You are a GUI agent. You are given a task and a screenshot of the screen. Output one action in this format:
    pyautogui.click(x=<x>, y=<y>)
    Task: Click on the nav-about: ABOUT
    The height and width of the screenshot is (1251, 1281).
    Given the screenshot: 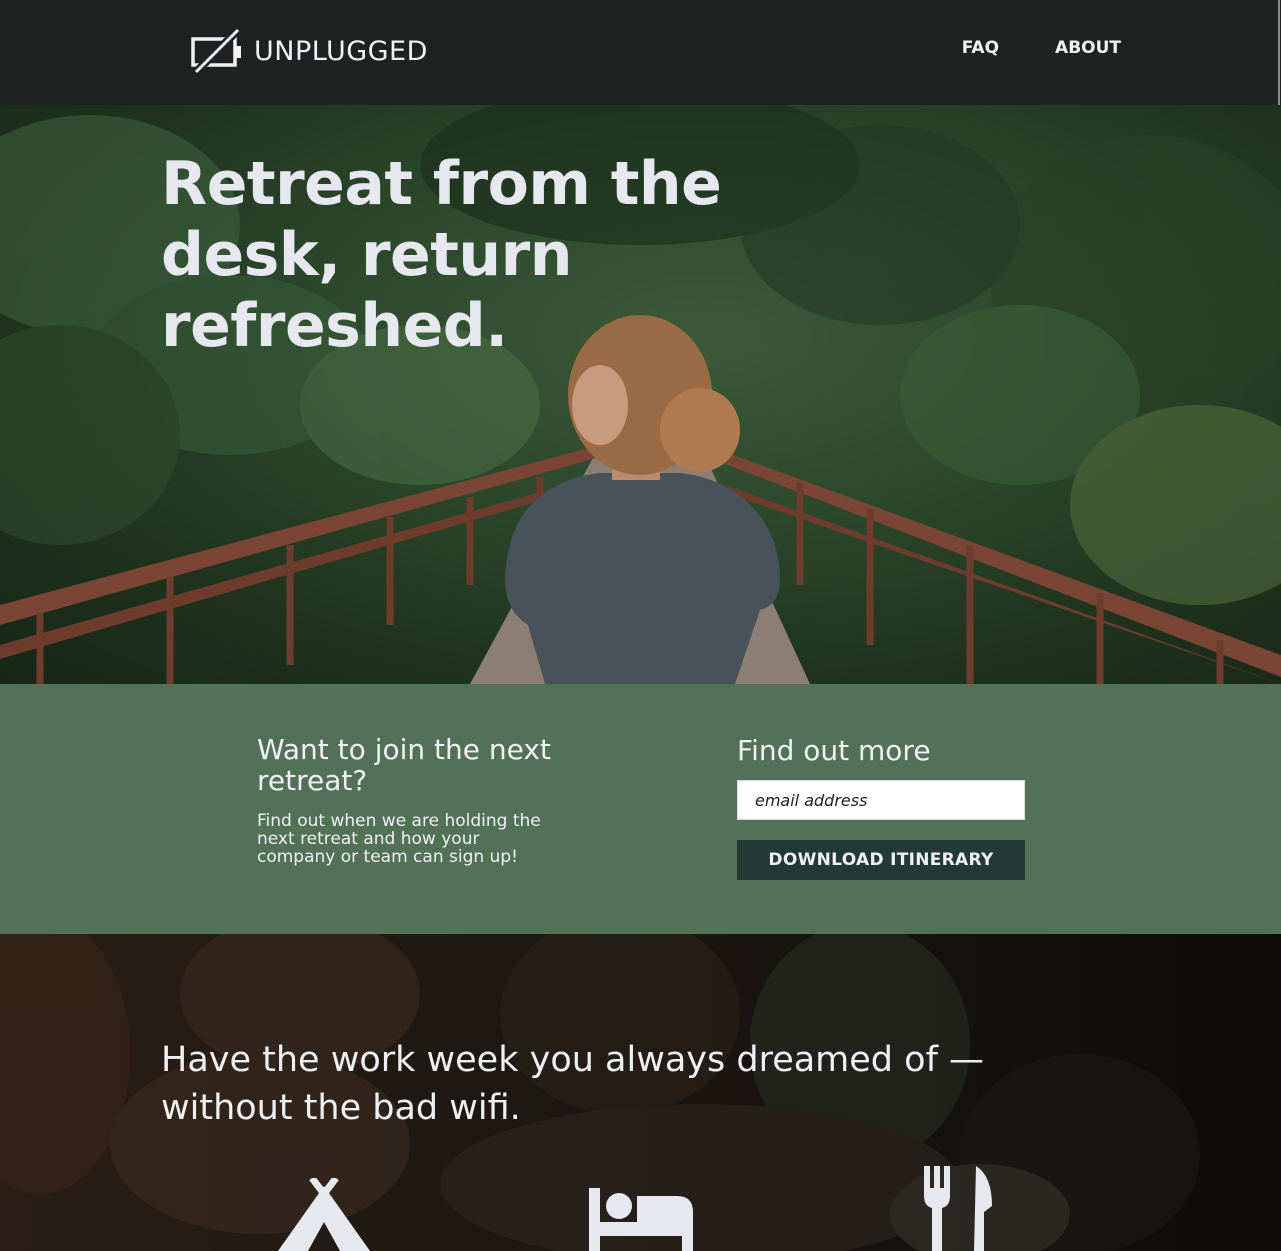 What is the action you would take?
    pyautogui.click(x=1088, y=48)
    